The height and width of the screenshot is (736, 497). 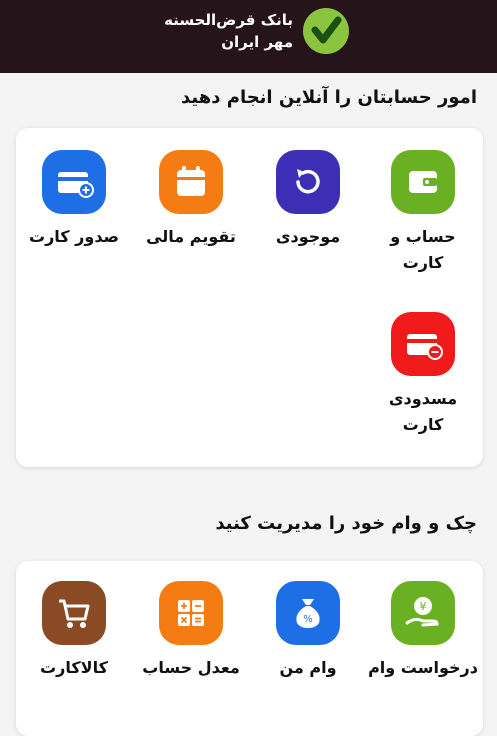 I want to click on tile-goods-card: کالاکارت, so click(x=74, y=631).